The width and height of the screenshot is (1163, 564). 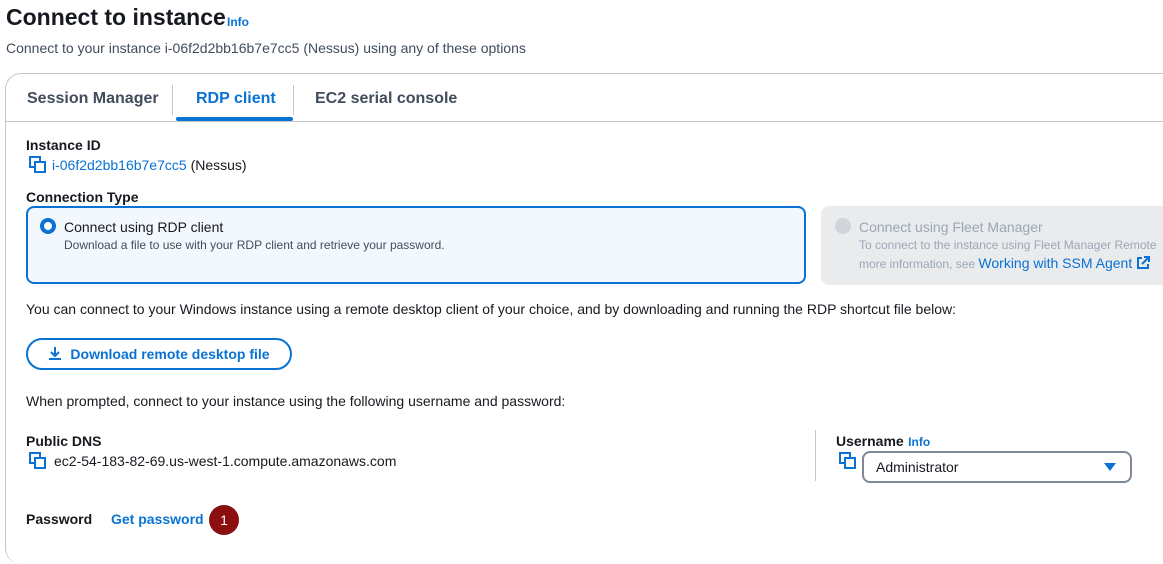 I want to click on step-number-badge: 1, so click(x=224, y=520).